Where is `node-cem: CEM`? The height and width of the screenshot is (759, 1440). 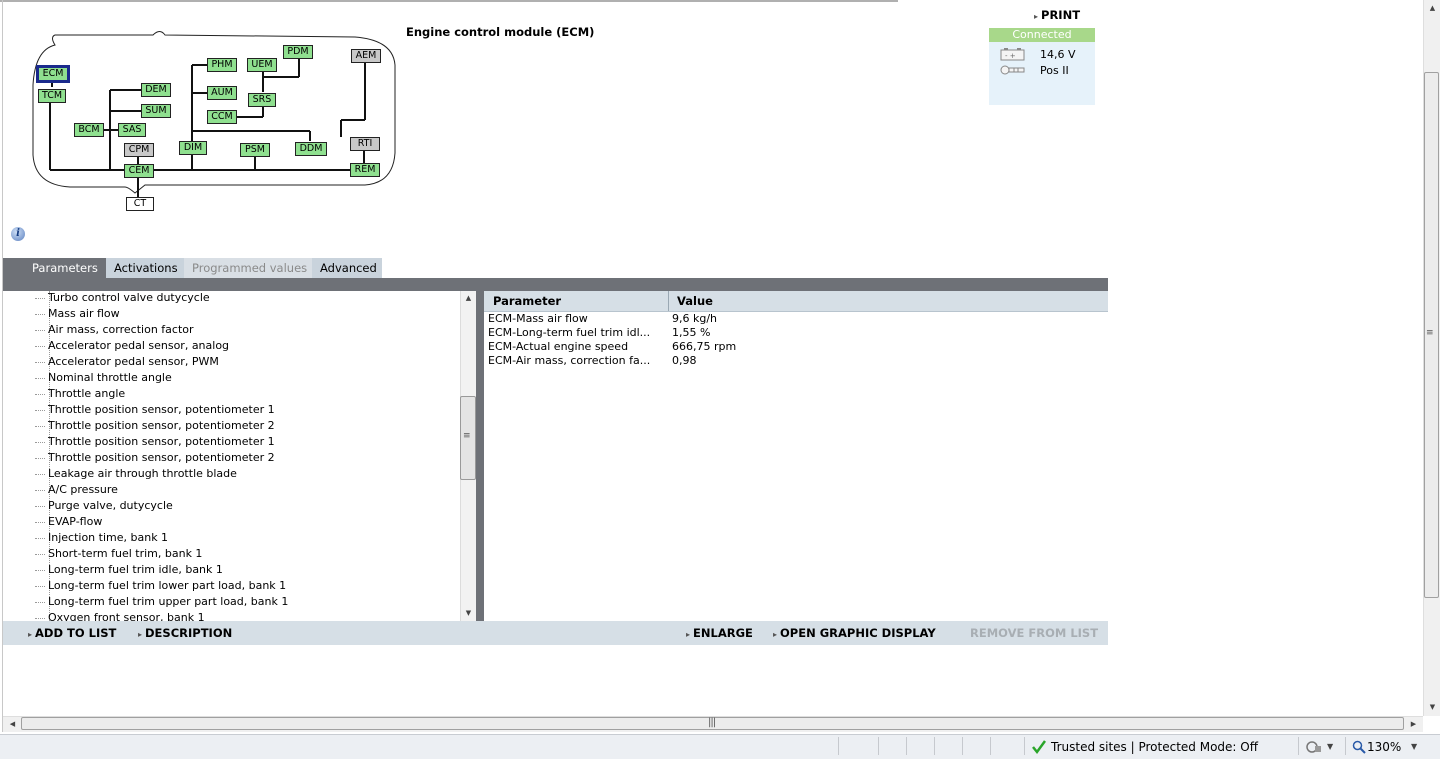 node-cem: CEM is located at coordinates (139, 171).